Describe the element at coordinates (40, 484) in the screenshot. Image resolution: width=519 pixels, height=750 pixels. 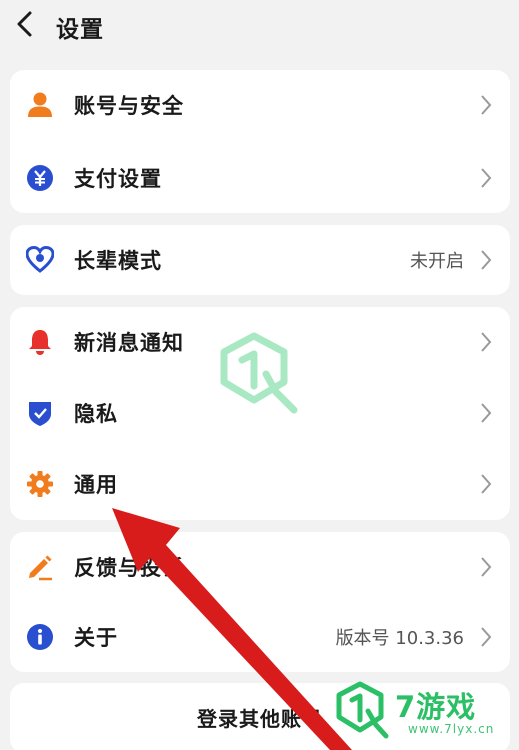
I see `gear-icon` at that location.